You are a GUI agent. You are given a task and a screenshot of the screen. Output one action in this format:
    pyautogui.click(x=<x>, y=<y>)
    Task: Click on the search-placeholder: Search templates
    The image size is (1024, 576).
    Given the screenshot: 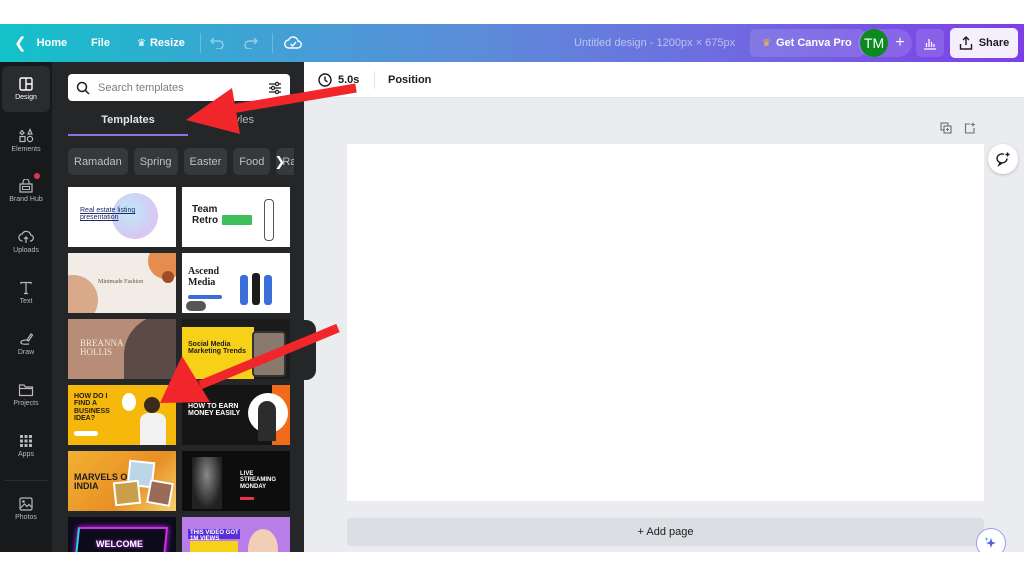 What is the action you would take?
    pyautogui.click(x=141, y=87)
    